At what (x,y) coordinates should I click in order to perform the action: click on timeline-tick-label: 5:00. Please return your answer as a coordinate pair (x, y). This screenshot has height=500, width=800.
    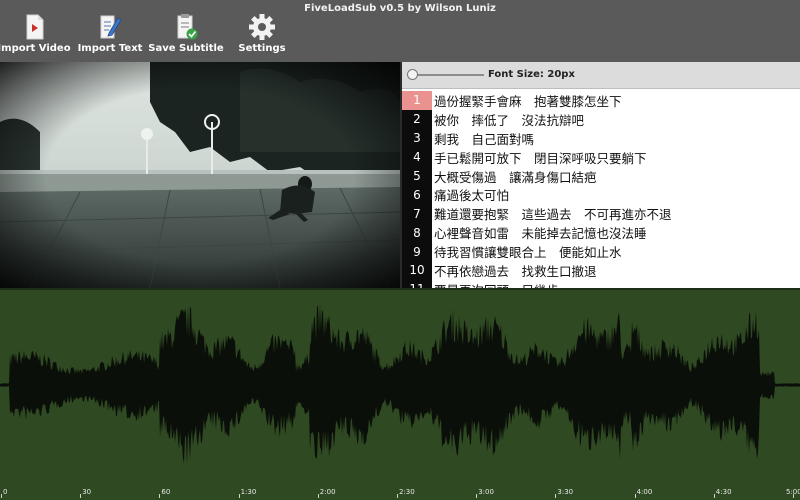
    Looking at the image, I should click on (793, 492).